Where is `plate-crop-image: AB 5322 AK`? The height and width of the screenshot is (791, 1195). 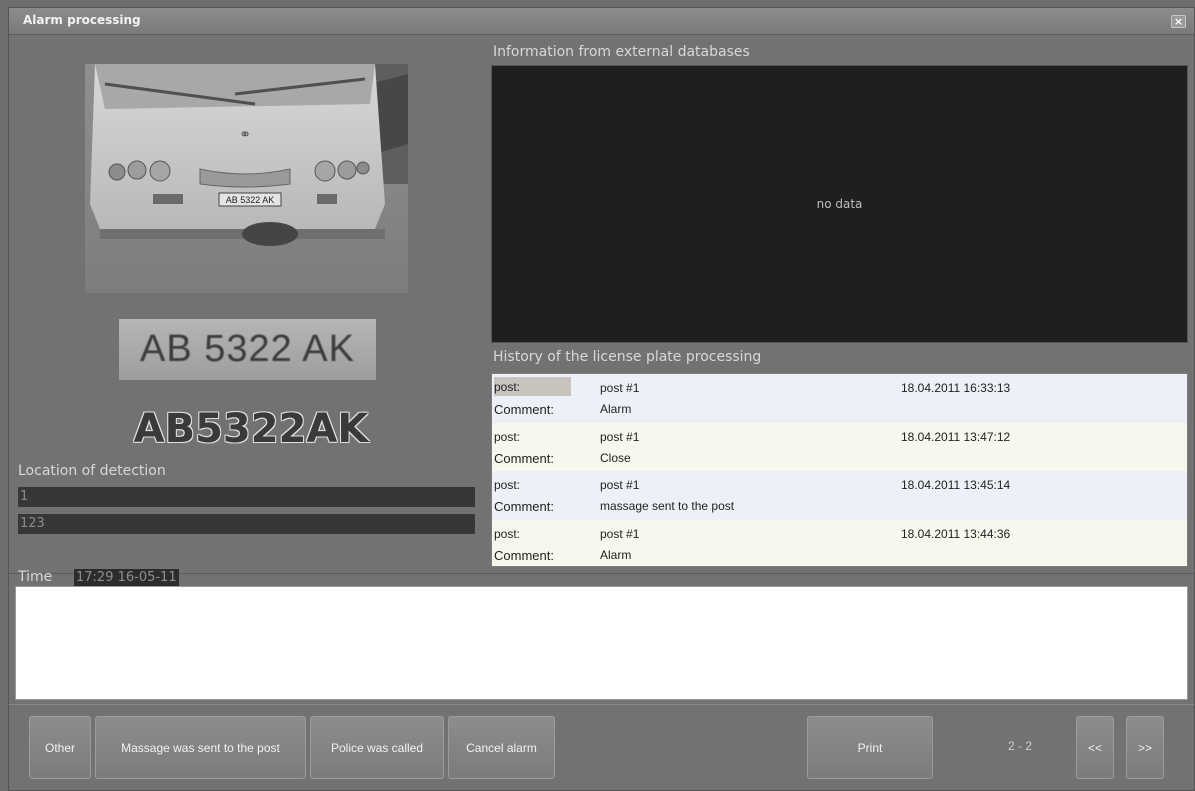
plate-crop-image: AB 5322 AK is located at coordinates (247, 349).